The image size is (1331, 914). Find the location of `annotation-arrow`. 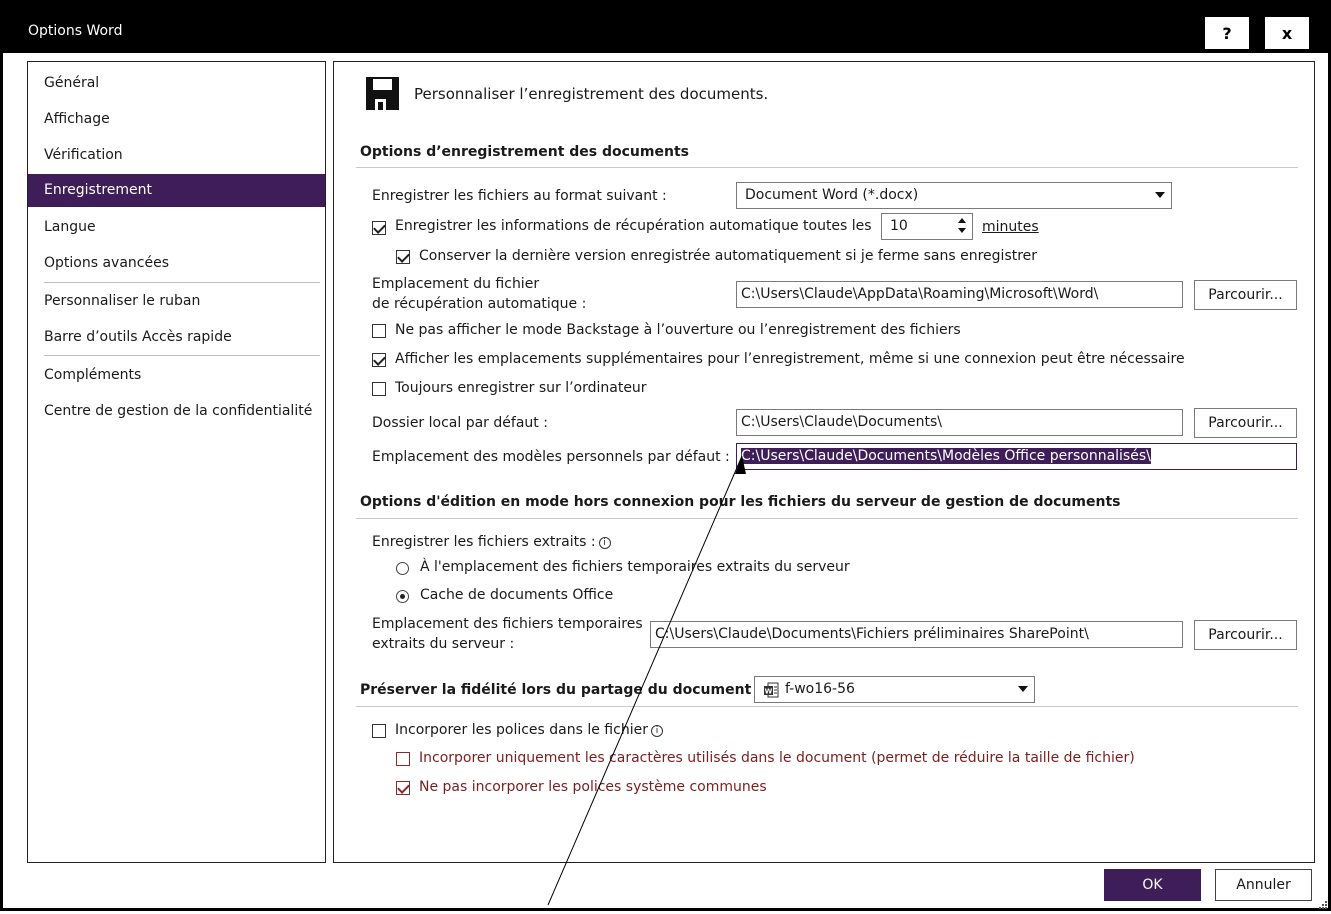

annotation-arrow is located at coordinates (646, 680).